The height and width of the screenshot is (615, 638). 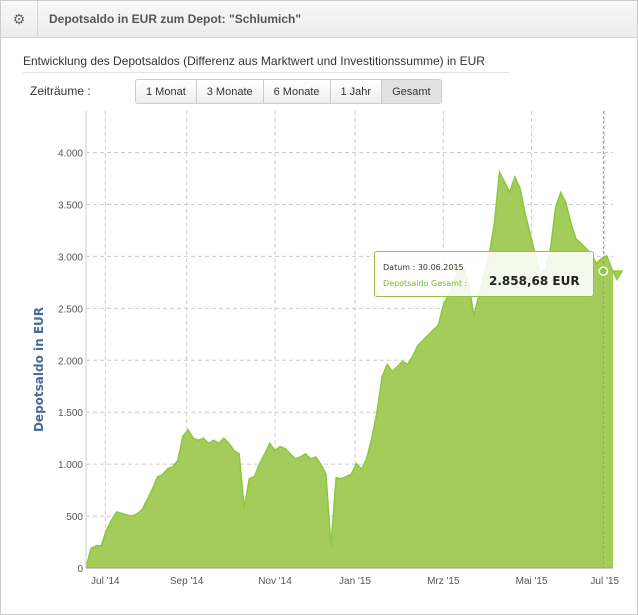 I want to click on y-tick-label: 4.000, so click(x=70, y=154).